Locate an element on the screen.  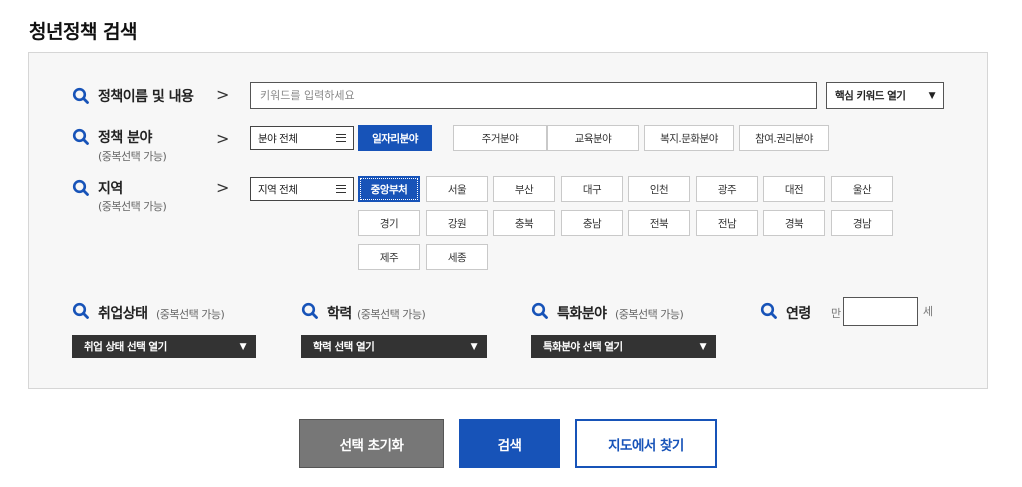
search-button: 검색 is located at coordinates (509, 443).